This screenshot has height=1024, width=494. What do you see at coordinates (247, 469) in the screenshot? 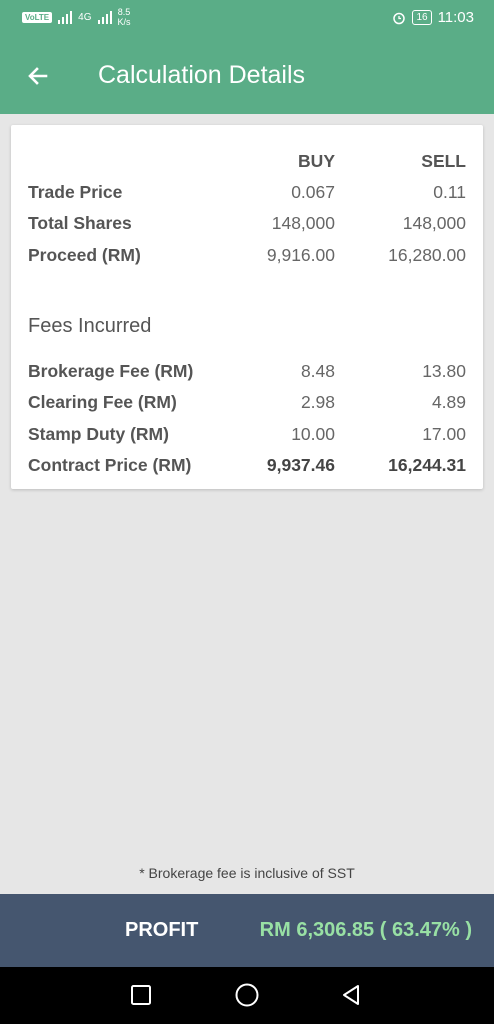
I see `row-contract-price: Contract Price (RM) 9,937.46 16,244.31` at bounding box center [247, 469].